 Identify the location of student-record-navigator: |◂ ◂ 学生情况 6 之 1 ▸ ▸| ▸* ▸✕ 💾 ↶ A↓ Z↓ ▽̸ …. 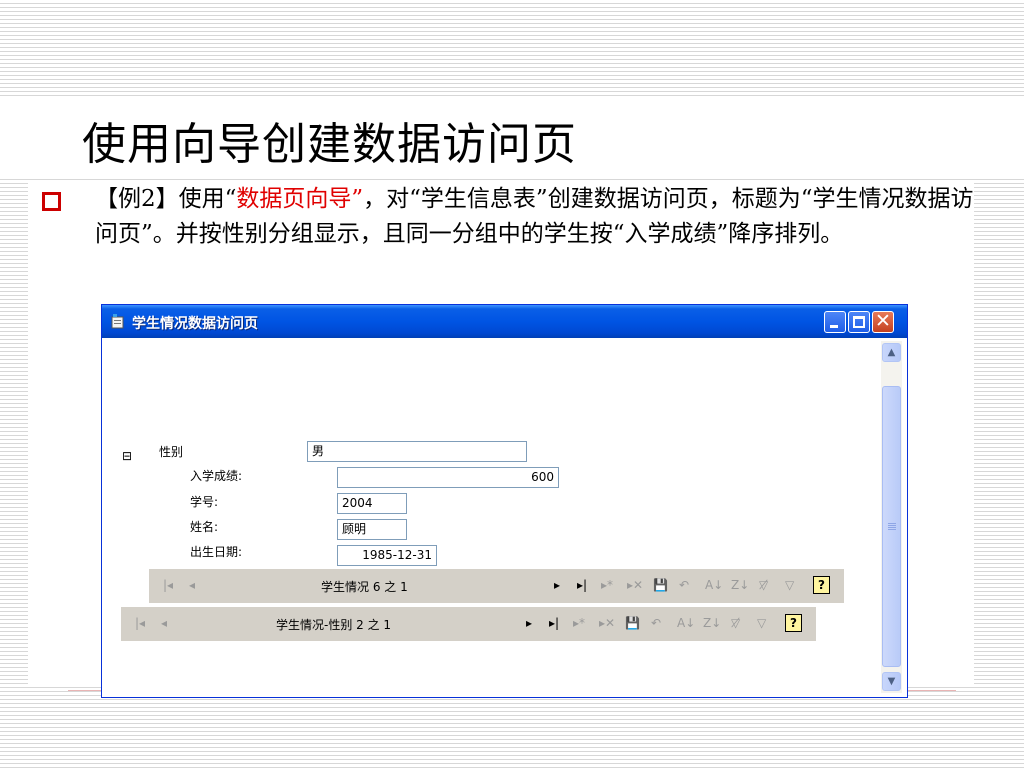
(496, 586).